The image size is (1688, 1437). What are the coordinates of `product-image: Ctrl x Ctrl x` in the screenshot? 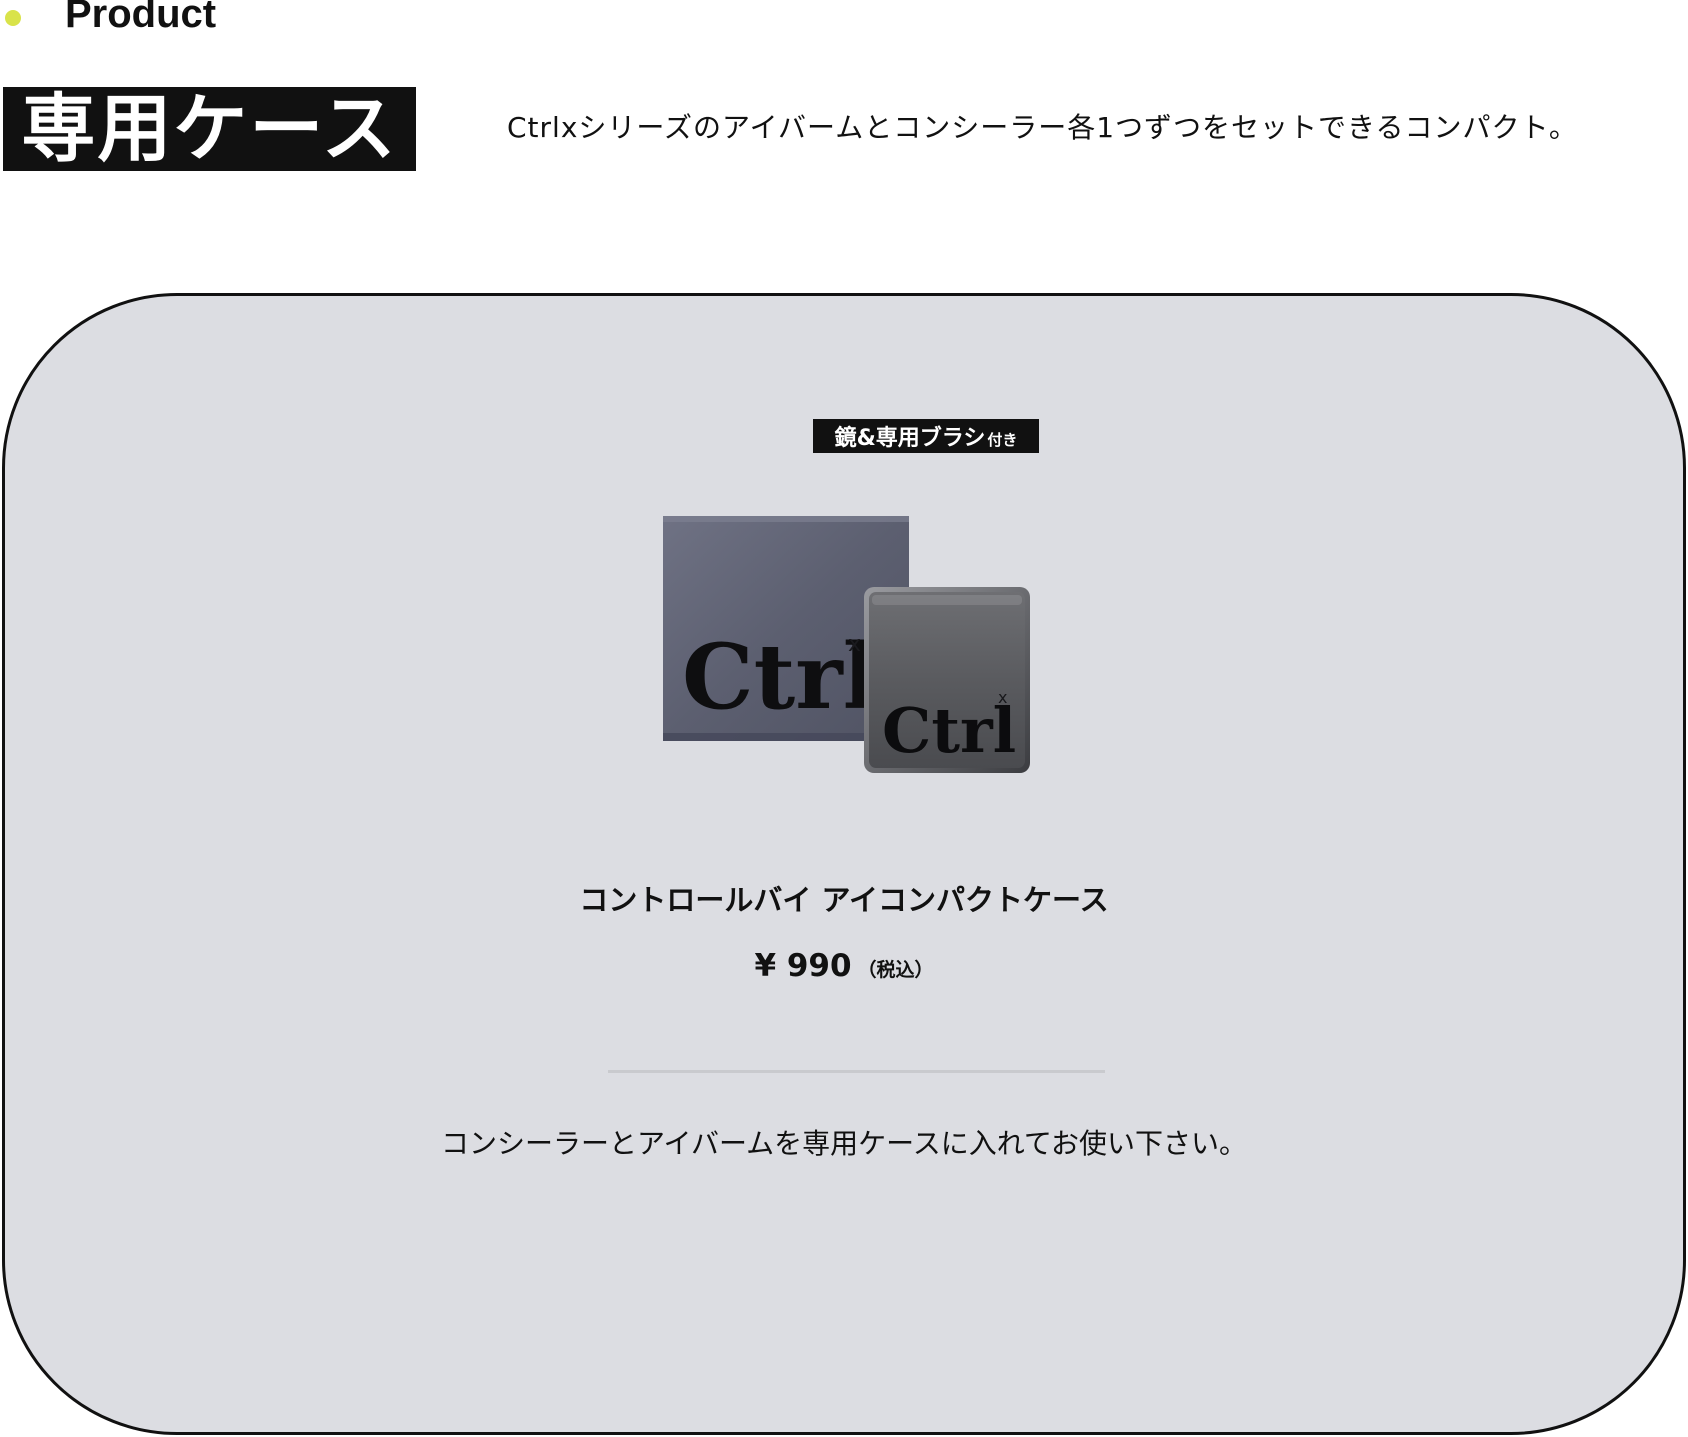 It's located at (846, 644).